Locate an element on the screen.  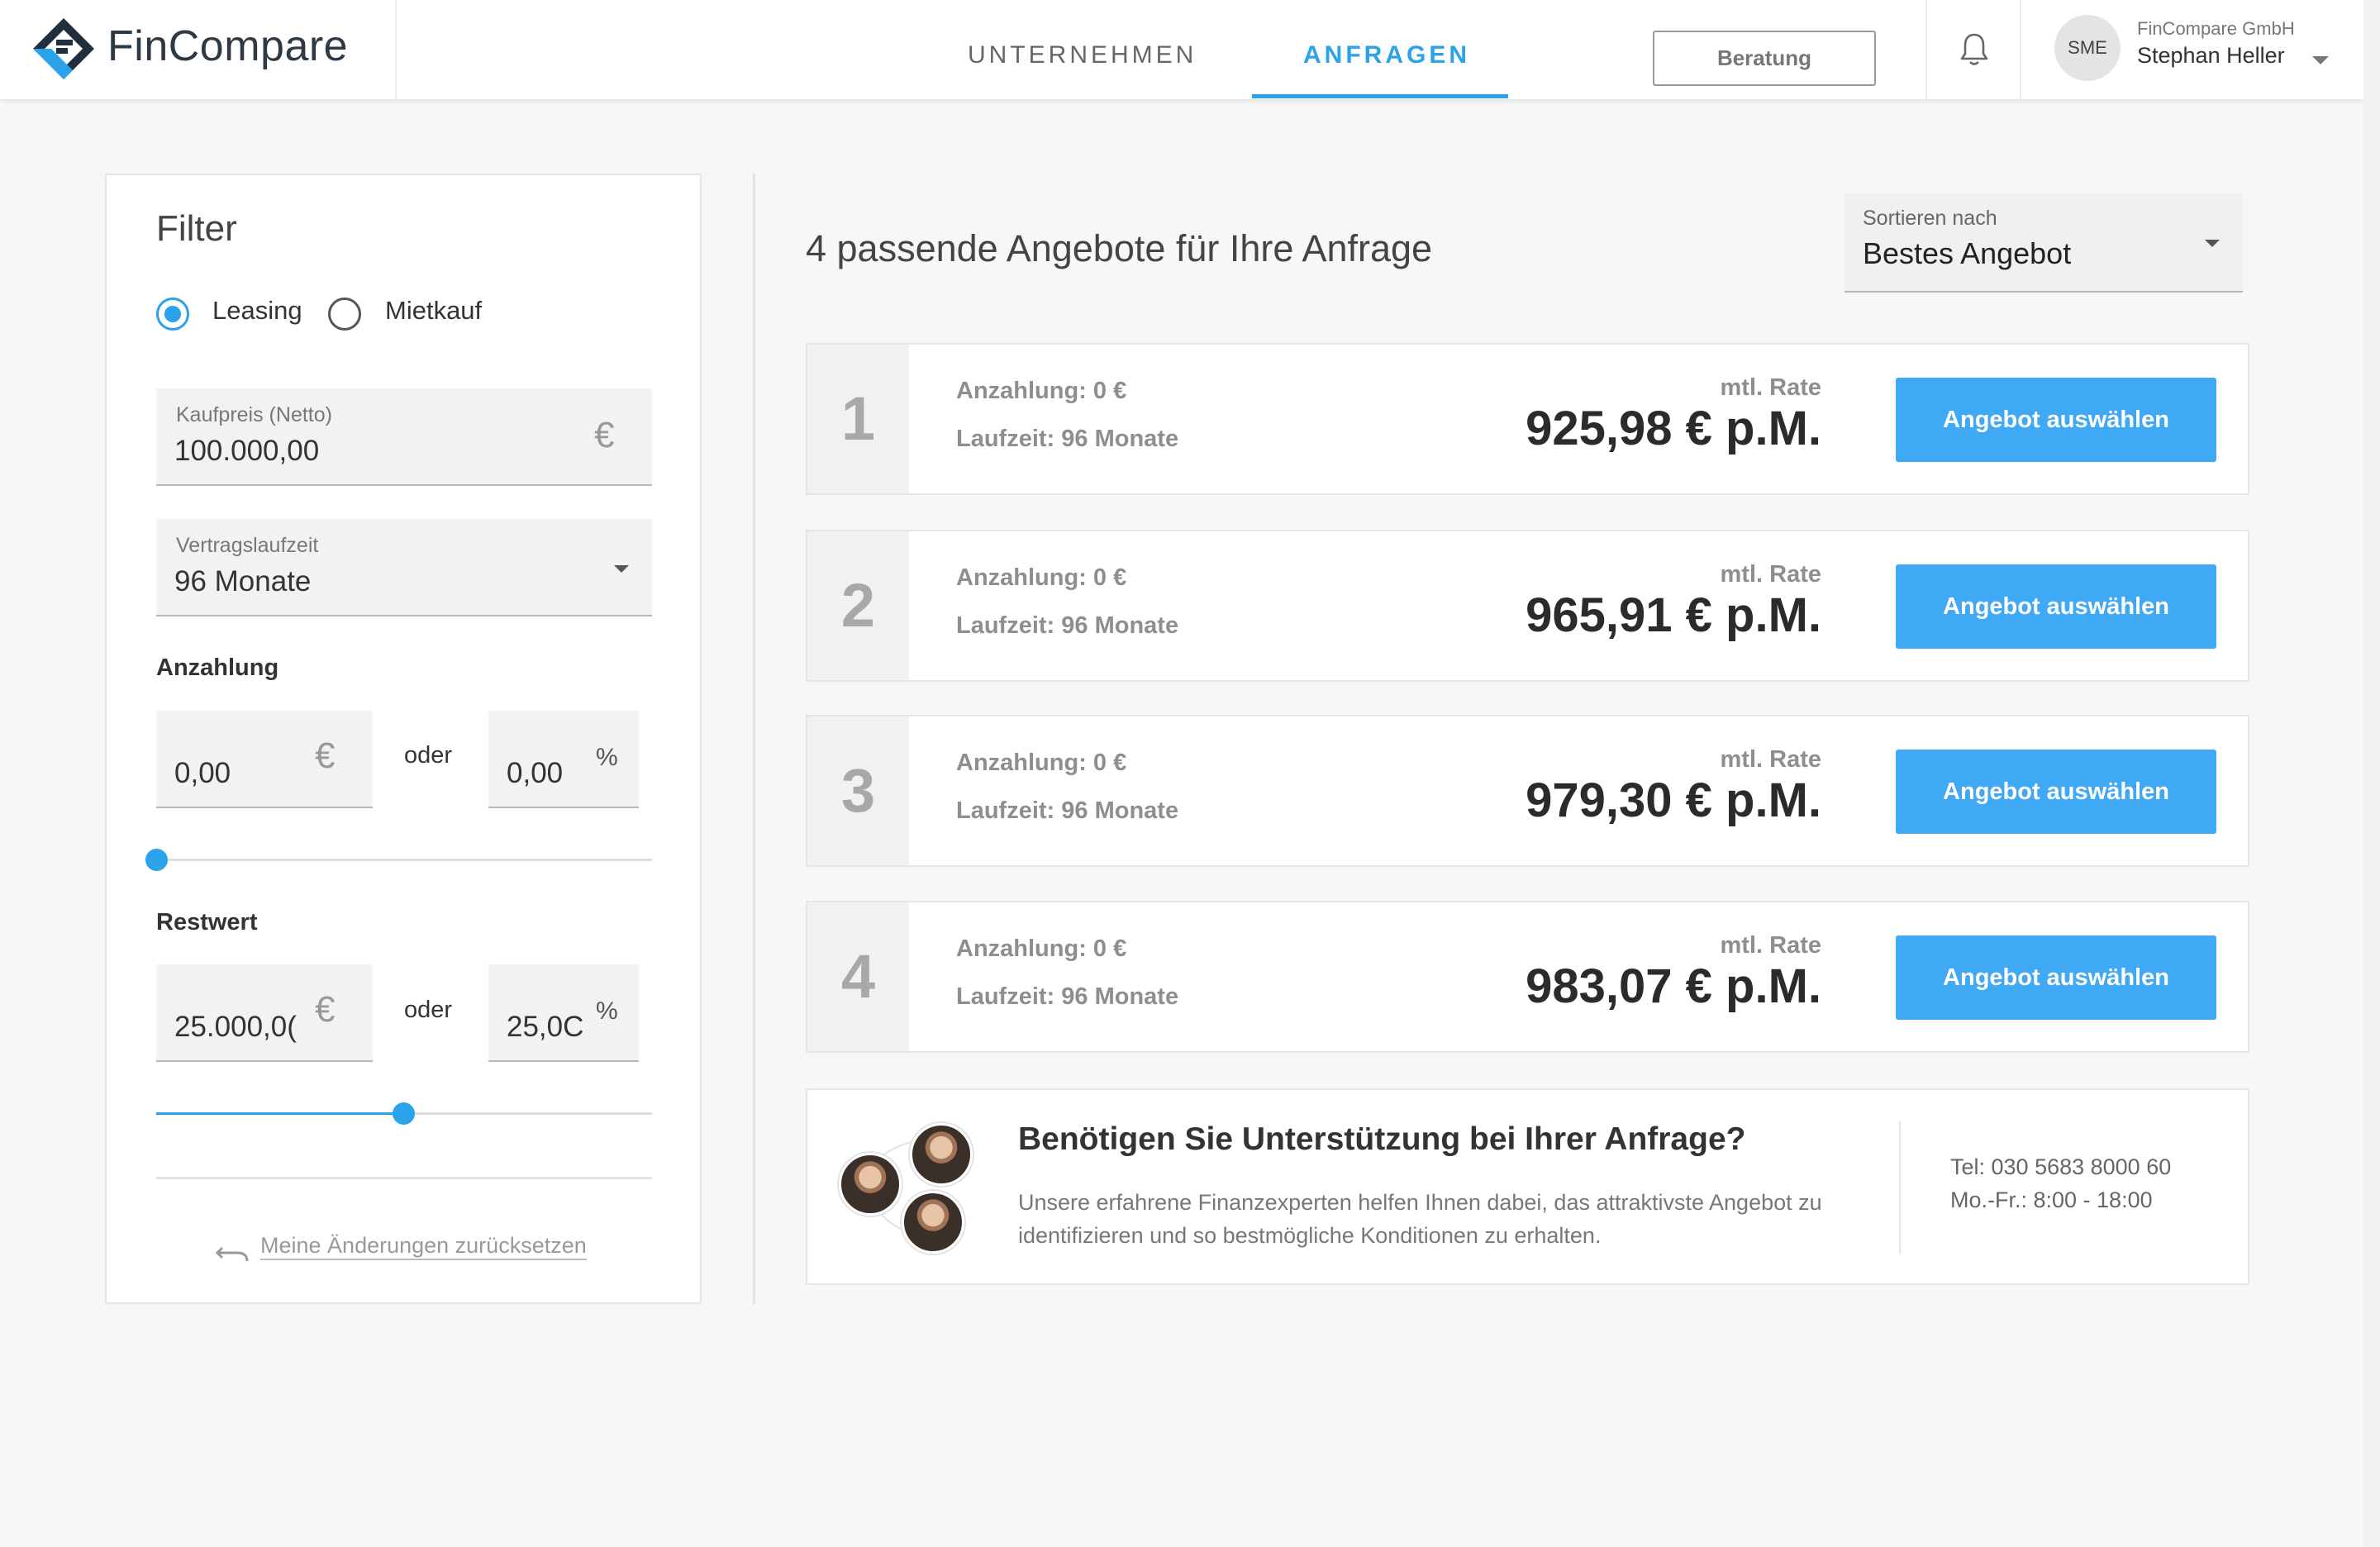
divider is located at coordinates (404, 1178).